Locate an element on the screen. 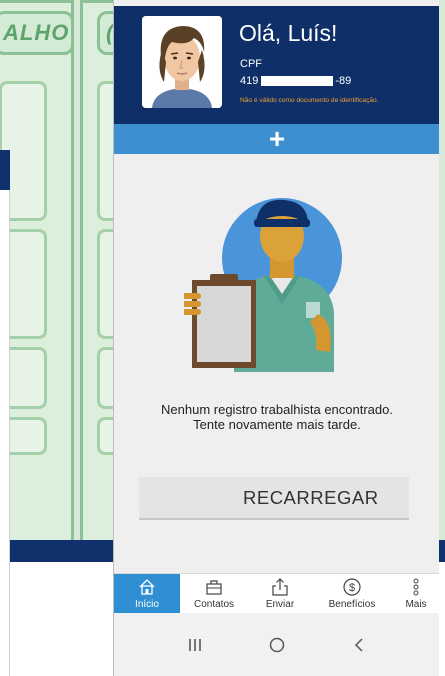  background-left-panel is located at coordinates (5, 413).